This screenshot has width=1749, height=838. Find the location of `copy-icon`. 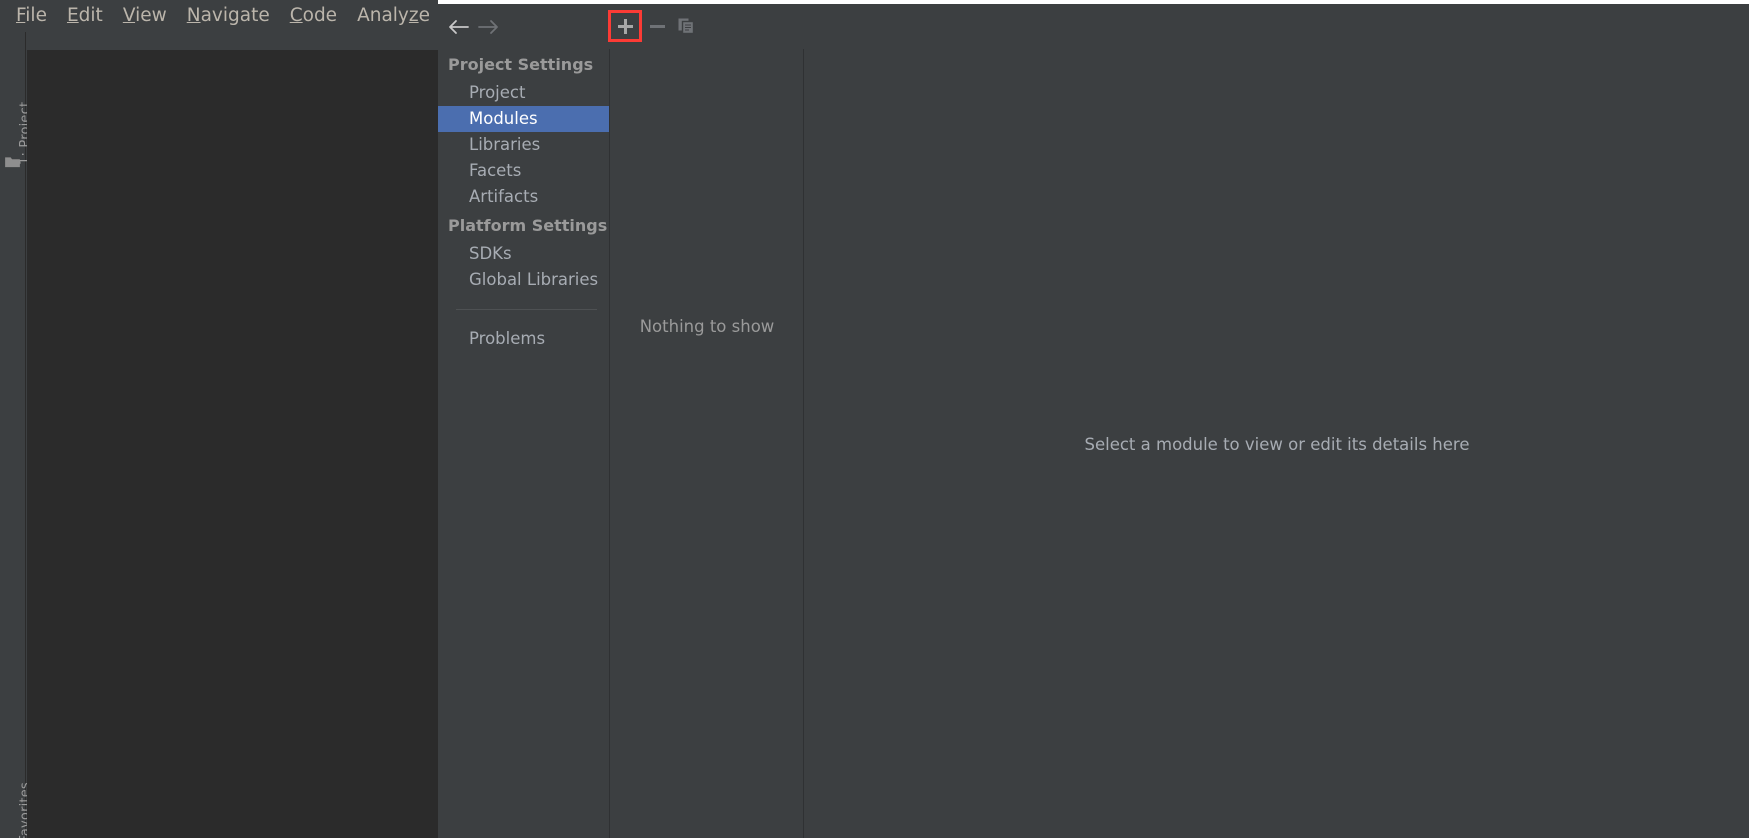

copy-icon is located at coordinates (686, 26).